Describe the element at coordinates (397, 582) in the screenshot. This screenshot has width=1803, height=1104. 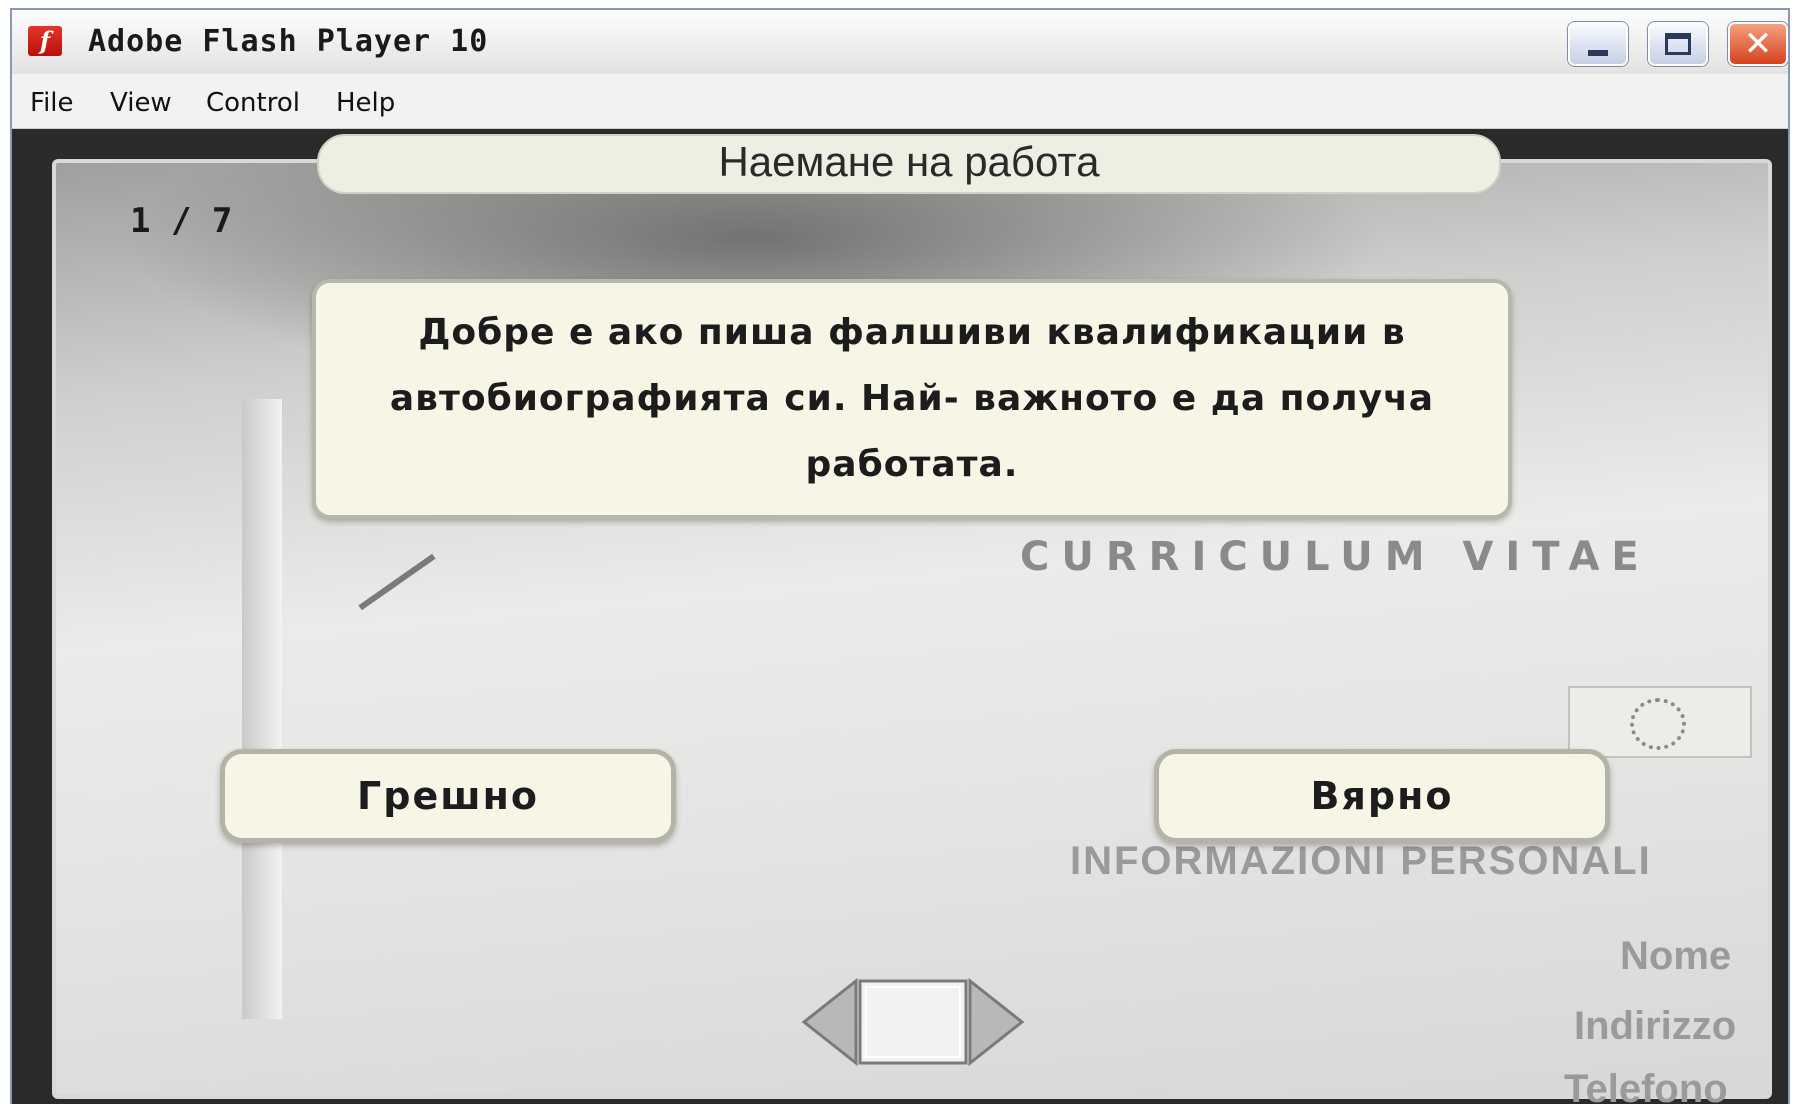
I see `pen-mark` at that location.